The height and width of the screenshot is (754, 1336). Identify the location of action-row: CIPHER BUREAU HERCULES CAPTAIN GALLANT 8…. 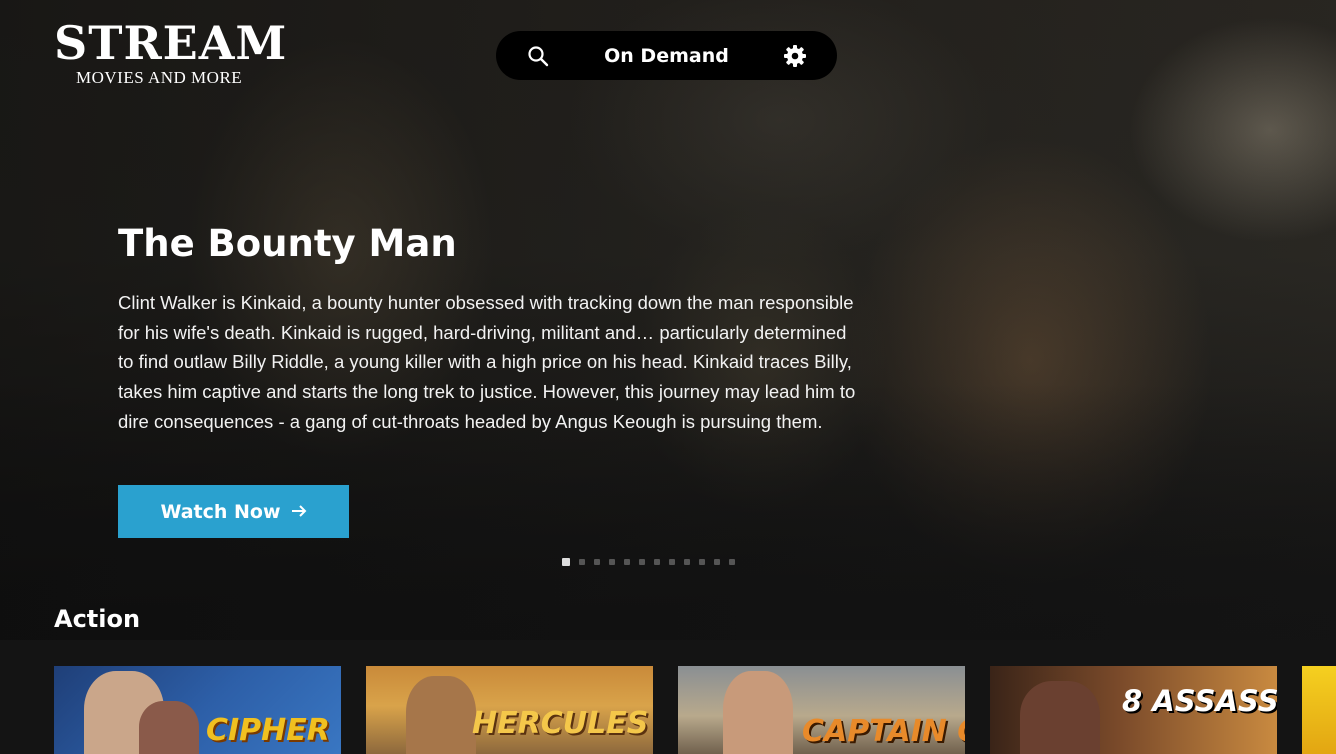
(695, 710).